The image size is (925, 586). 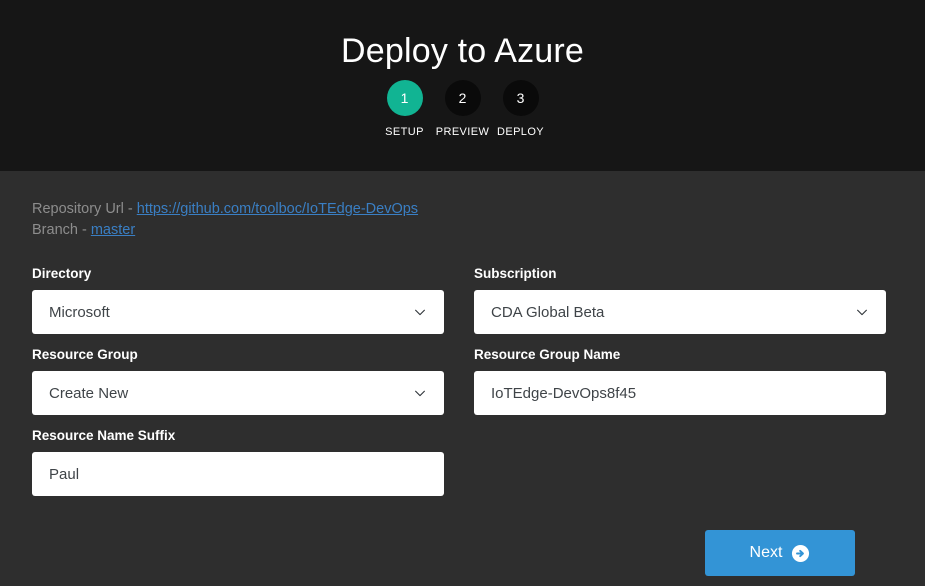 I want to click on label-subscription: Subscription, so click(x=515, y=273).